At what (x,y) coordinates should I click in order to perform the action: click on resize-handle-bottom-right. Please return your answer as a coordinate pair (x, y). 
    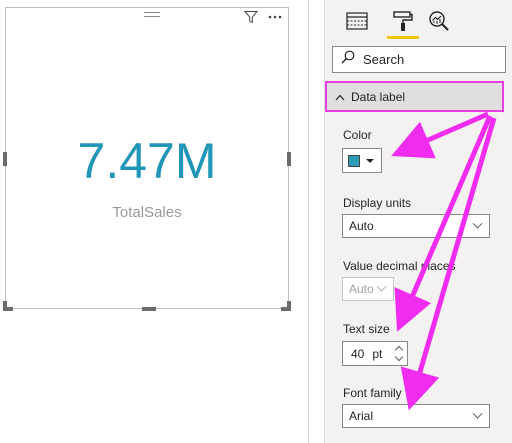
    Looking at the image, I should click on (289, 306).